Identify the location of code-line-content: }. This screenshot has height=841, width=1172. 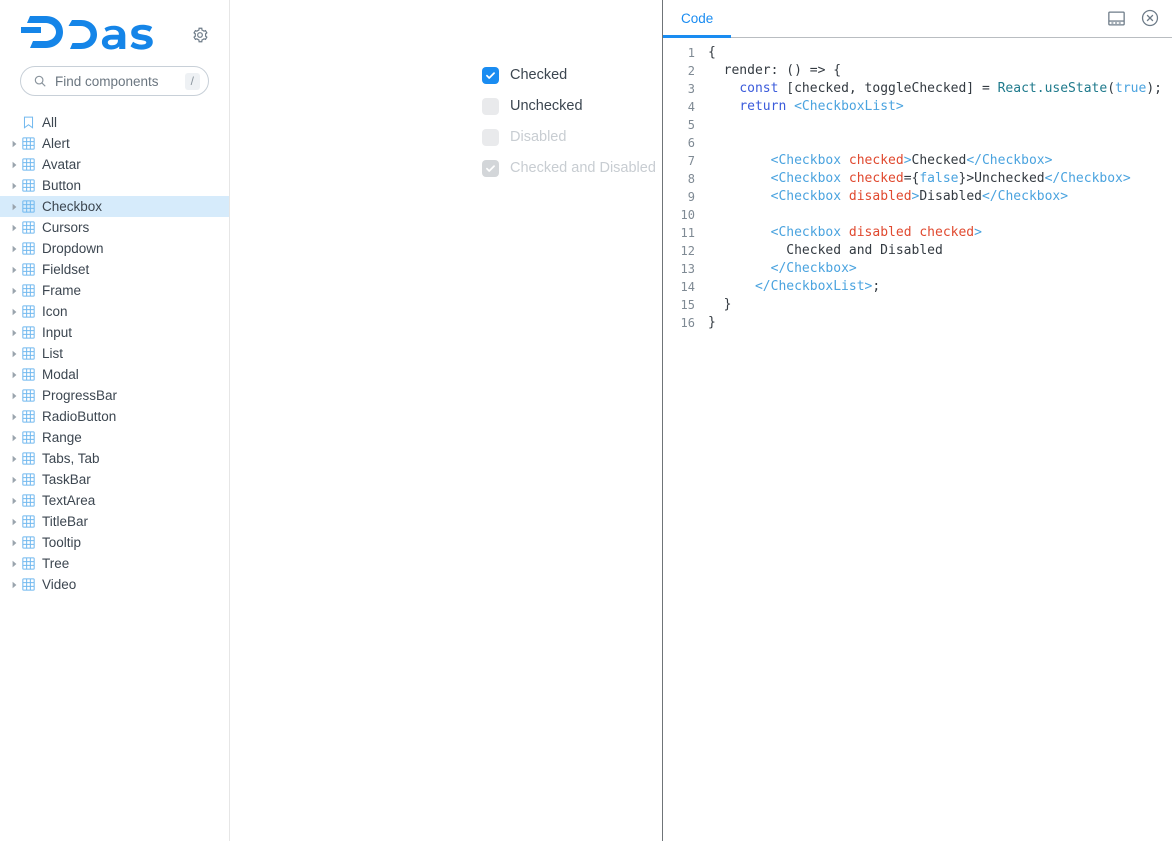
(937, 323).